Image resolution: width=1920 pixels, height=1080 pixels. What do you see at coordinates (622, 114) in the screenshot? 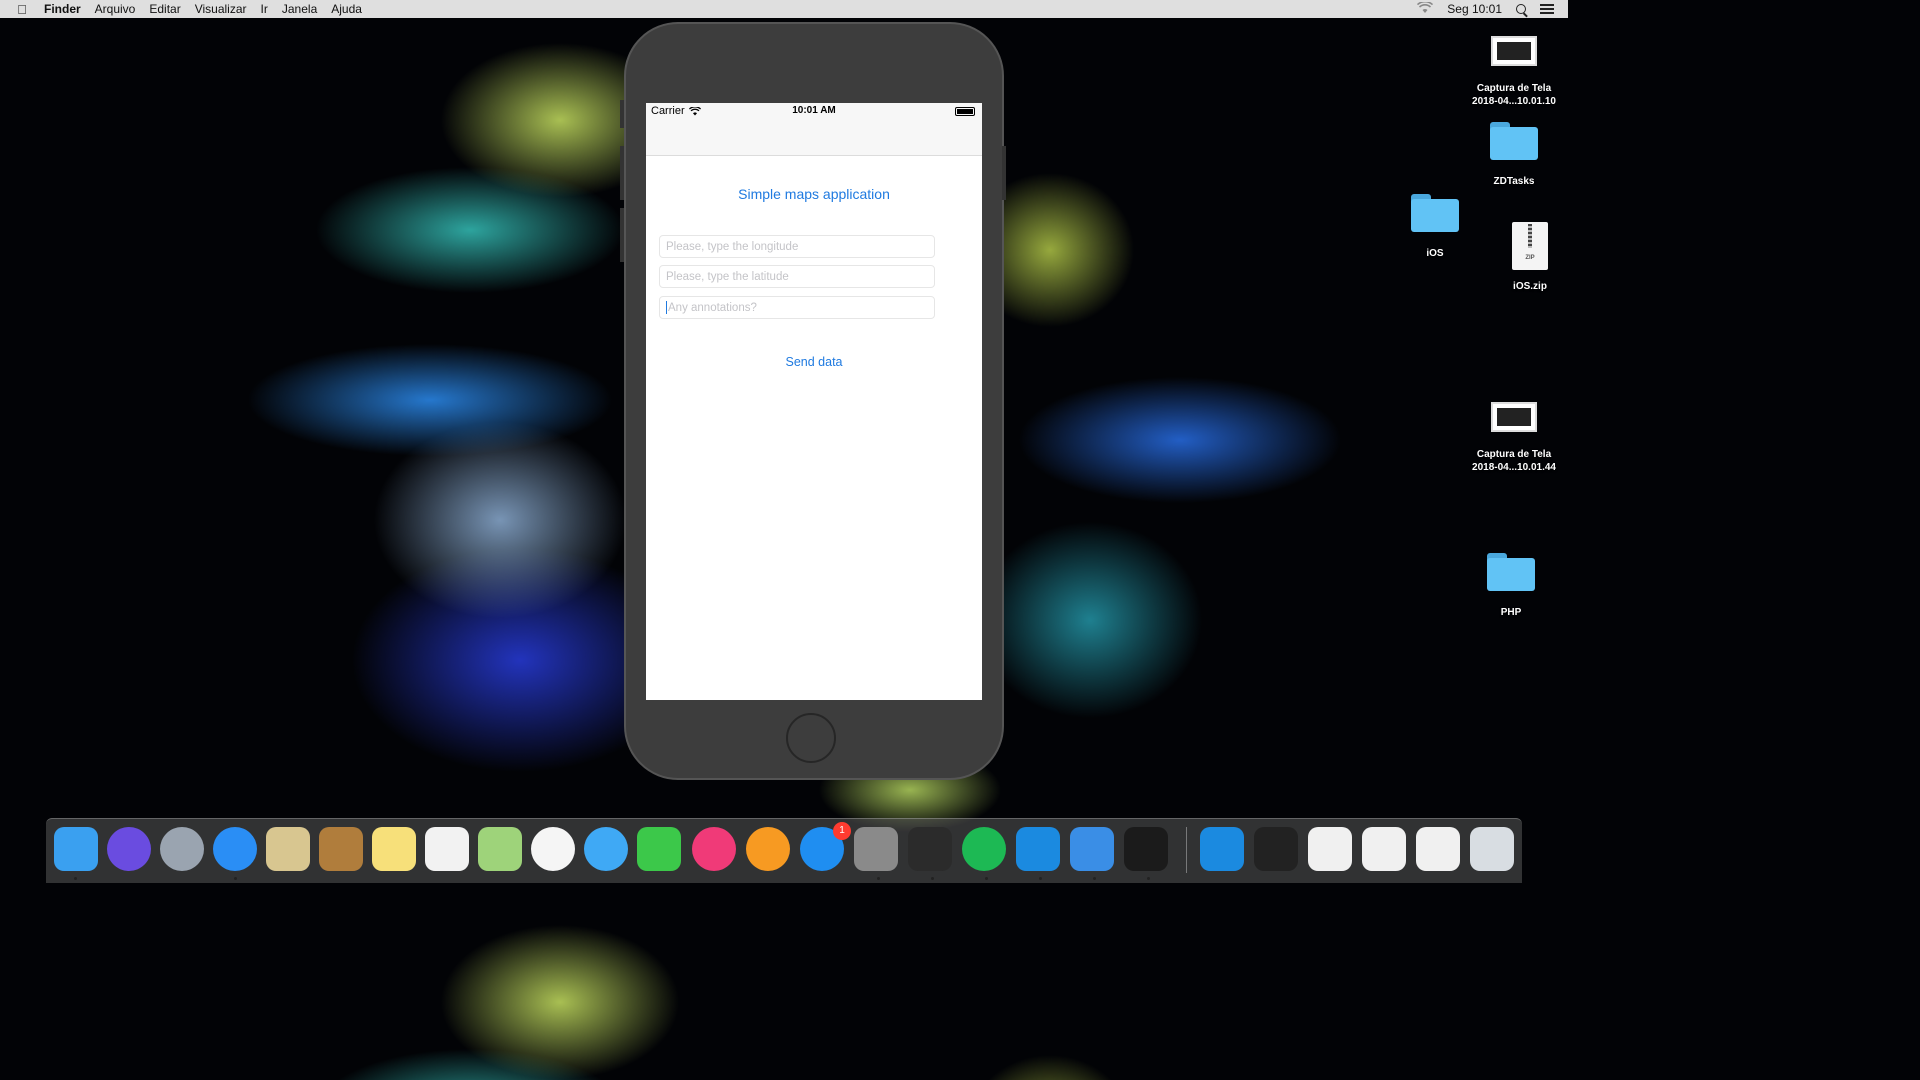
I see `mute-switch` at bounding box center [622, 114].